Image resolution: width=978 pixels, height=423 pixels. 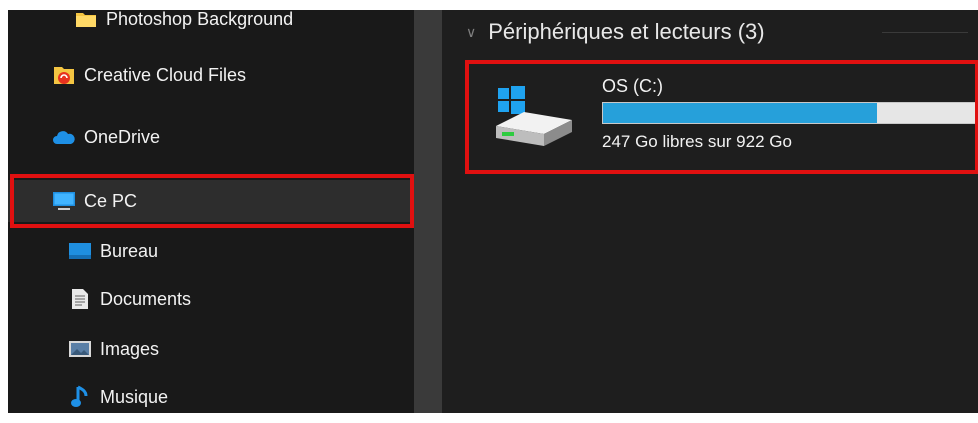 What do you see at coordinates (64, 201) in the screenshot?
I see `computer-icon` at bounding box center [64, 201].